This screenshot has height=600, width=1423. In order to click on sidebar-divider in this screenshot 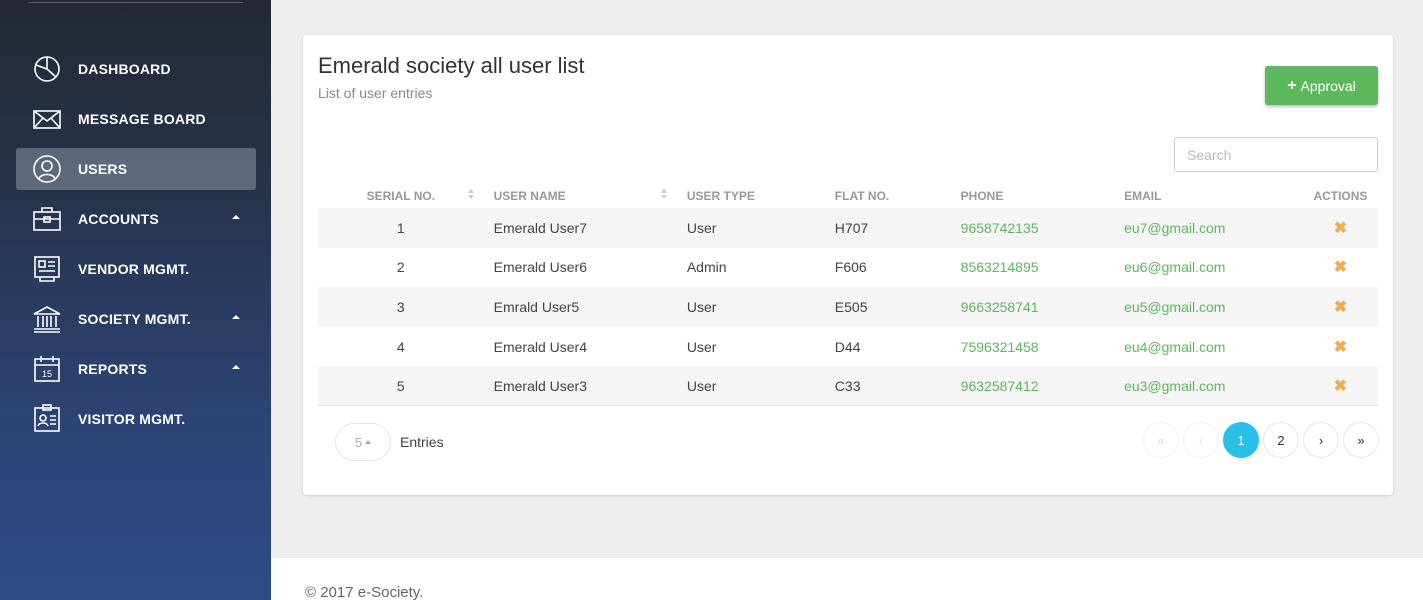, I will do `click(135, 2)`.